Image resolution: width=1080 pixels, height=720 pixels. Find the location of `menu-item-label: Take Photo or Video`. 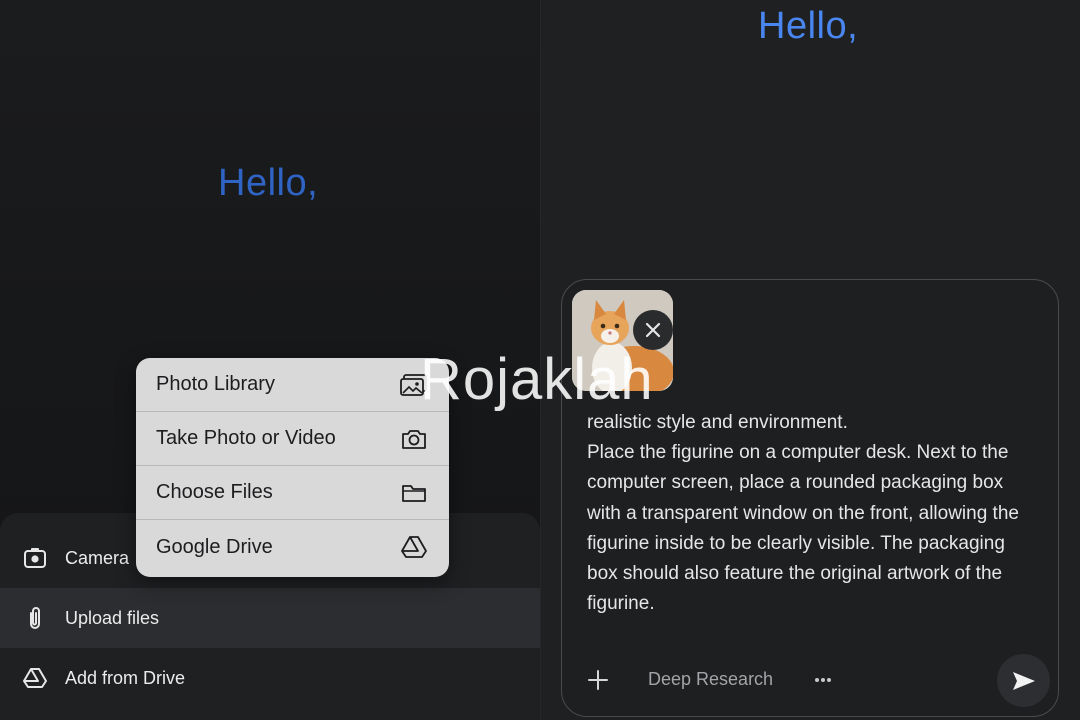

menu-item-label: Take Photo or Video is located at coordinates (246, 438).